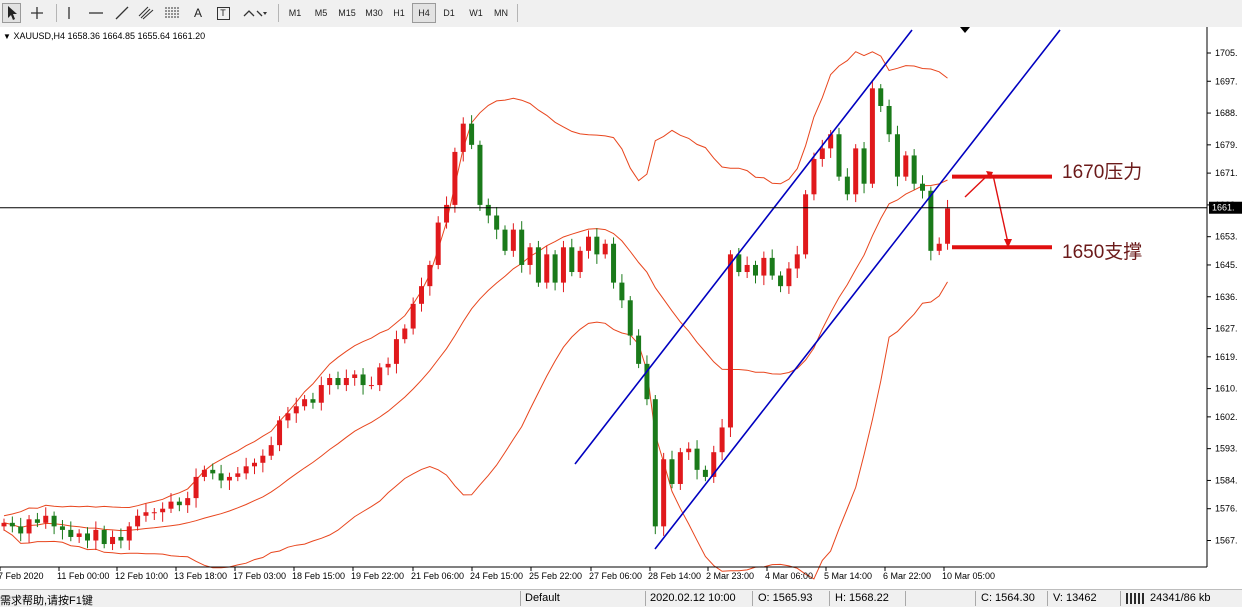 This screenshot has width=1242, height=608. I want to click on cursor-icon, so click(12, 13).